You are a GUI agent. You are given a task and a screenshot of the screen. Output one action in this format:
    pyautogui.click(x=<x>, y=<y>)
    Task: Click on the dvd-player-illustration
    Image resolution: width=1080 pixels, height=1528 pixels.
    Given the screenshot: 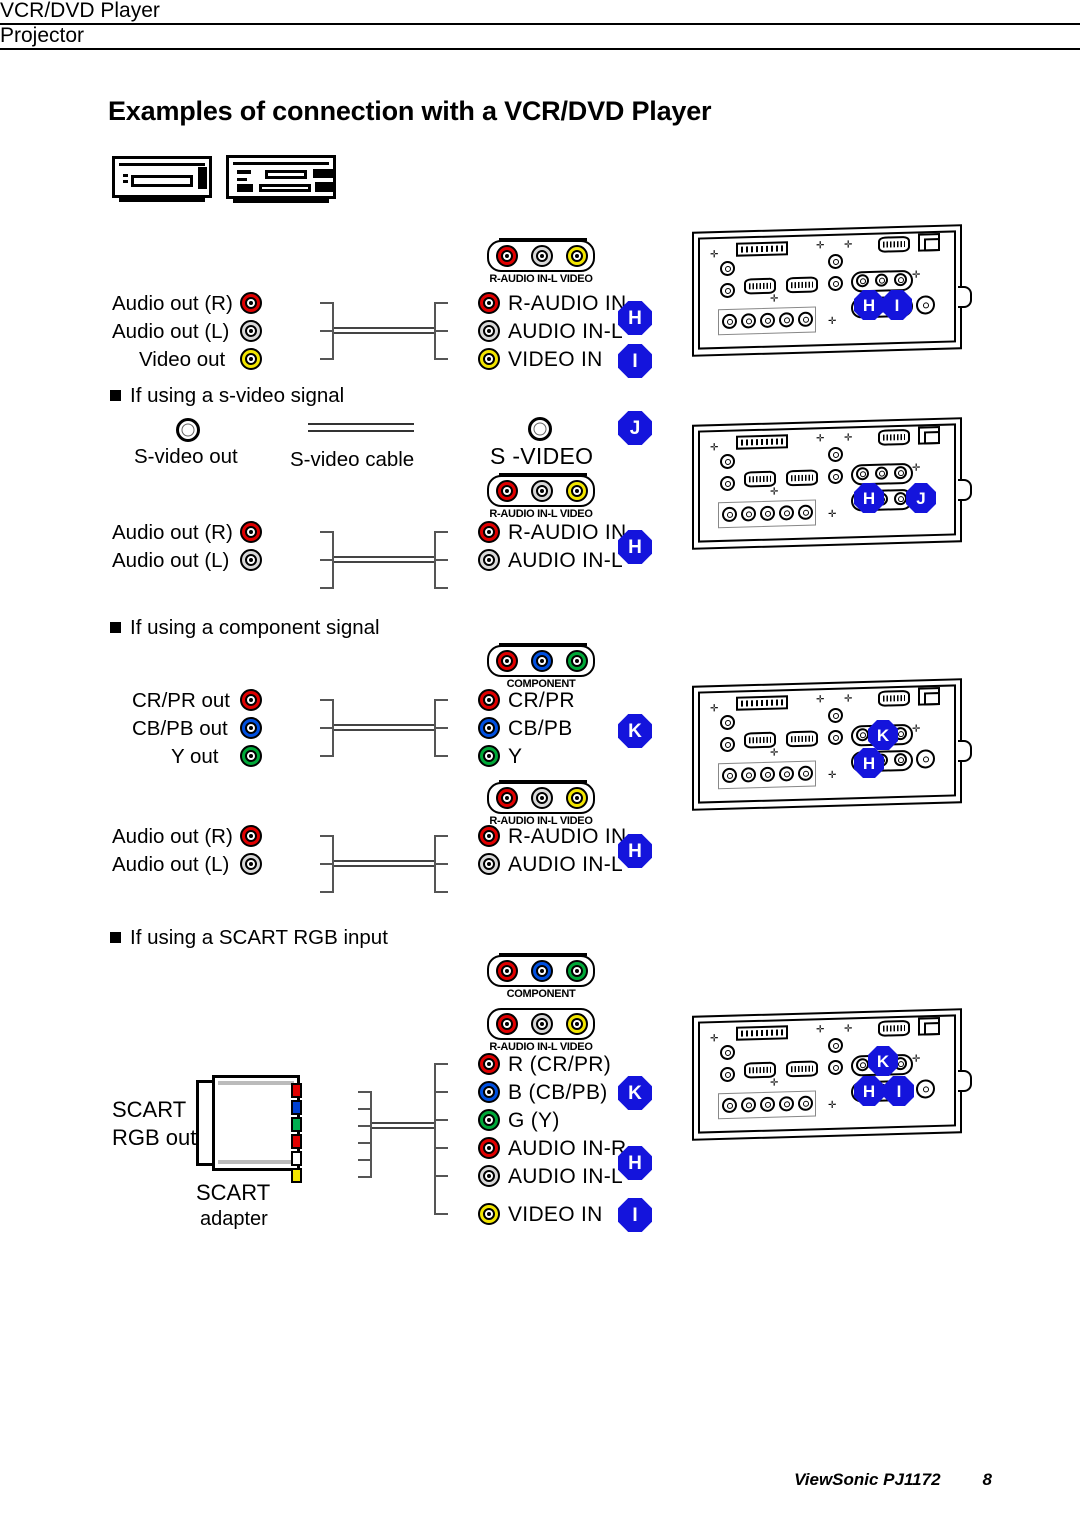 What is the action you would take?
    pyautogui.click(x=281, y=179)
    